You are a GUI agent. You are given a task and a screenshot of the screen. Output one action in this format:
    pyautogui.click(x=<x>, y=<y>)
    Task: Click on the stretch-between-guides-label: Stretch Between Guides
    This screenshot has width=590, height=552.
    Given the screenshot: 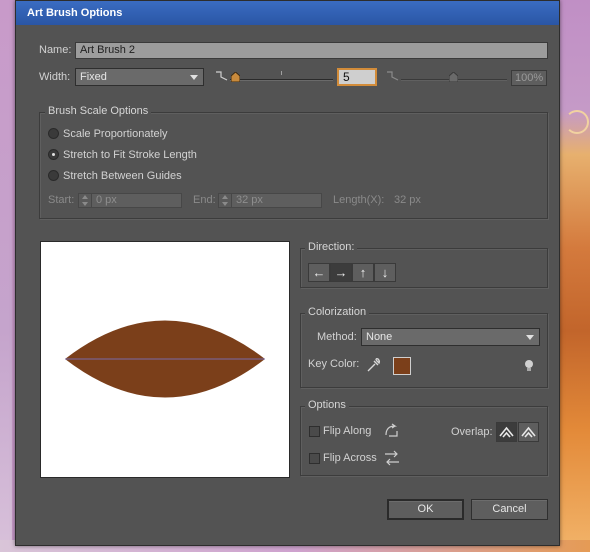 What is the action you would take?
    pyautogui.click(x=122, y=176)
    